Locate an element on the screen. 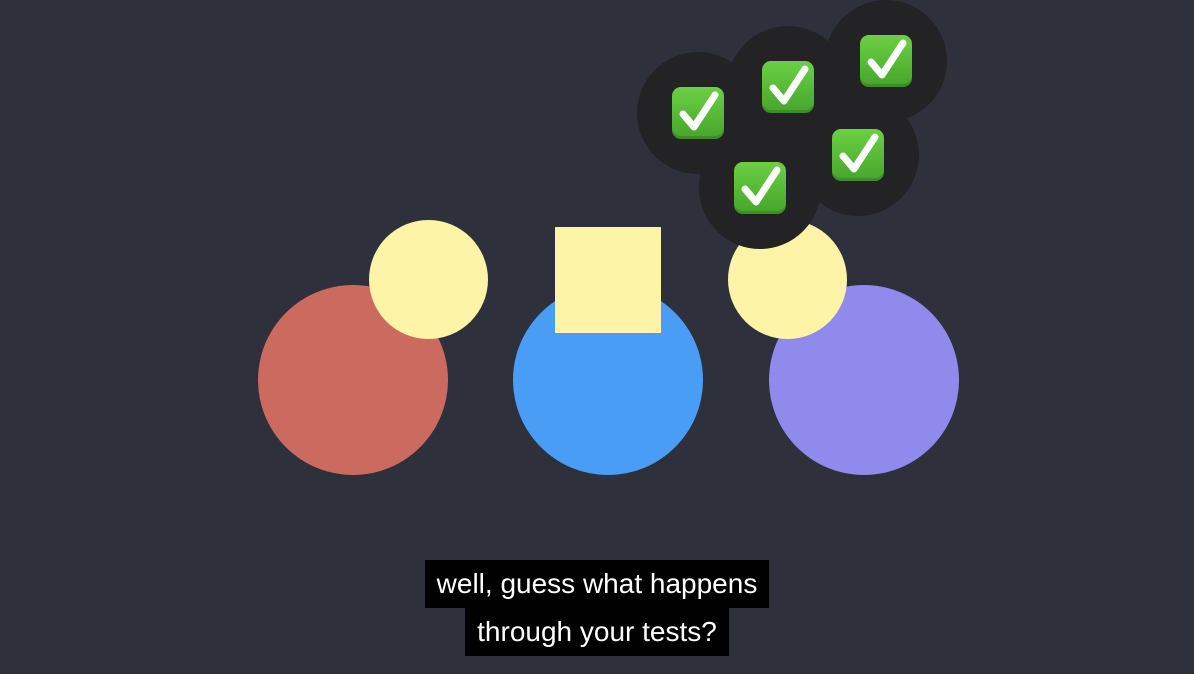 The image size is (1194, 674). yellow-circle-left is located at coordinates (428, 279).